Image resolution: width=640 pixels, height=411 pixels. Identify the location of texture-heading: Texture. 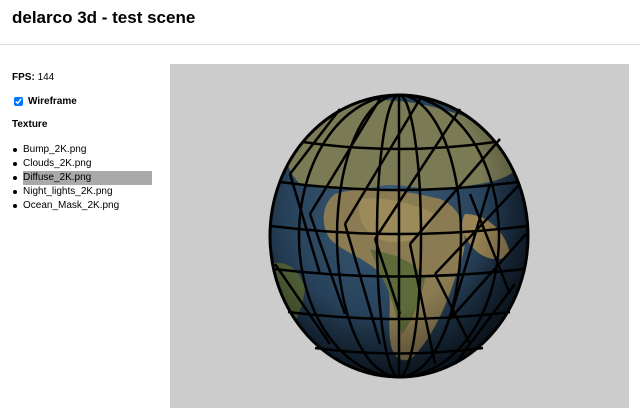
(30, 124).